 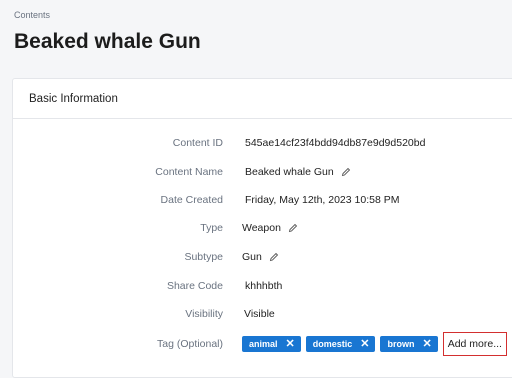 What do you see at coordinates (332, 344) in the screenshot?
I see `tag-label: domestic` at bounding box center [332, 344].